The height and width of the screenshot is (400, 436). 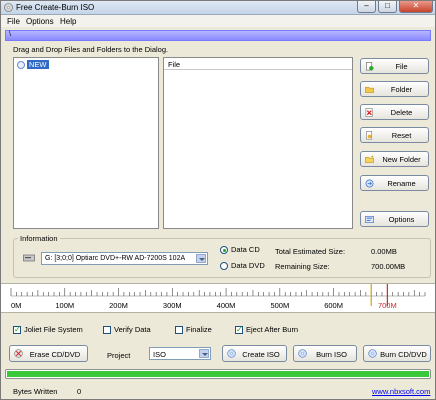 I want to click on file-list-header: File, so click(x=258, y=64).